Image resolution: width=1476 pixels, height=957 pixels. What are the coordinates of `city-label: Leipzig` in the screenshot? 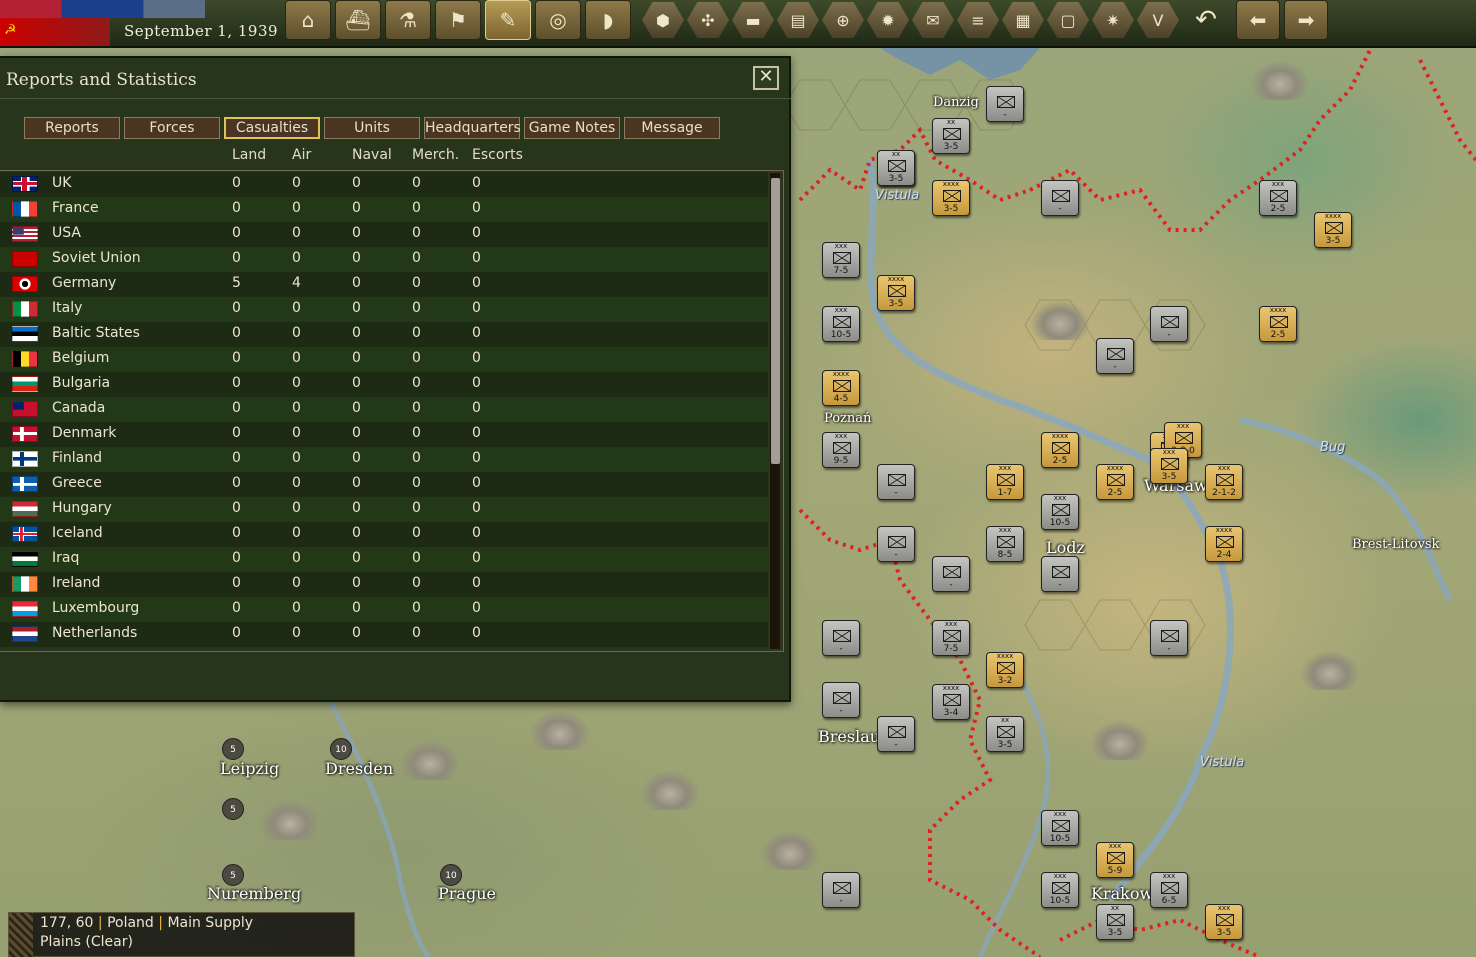 It's located at (249, 768).